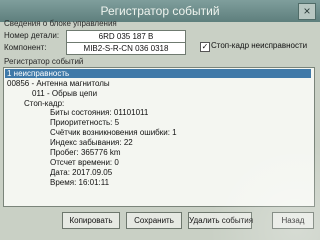 The height and width of the screenshot is (240, 320). Describe the element at coordinates (293, 220) in the screenshot. I see `back-button: Назад` at that location.